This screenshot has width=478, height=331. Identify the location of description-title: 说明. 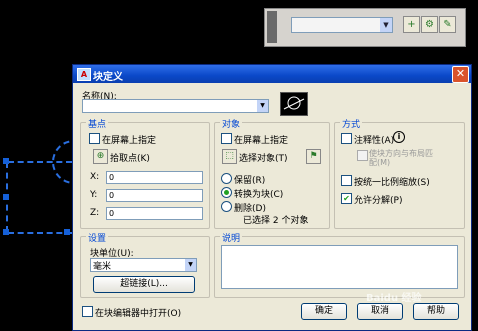
(231, 237).